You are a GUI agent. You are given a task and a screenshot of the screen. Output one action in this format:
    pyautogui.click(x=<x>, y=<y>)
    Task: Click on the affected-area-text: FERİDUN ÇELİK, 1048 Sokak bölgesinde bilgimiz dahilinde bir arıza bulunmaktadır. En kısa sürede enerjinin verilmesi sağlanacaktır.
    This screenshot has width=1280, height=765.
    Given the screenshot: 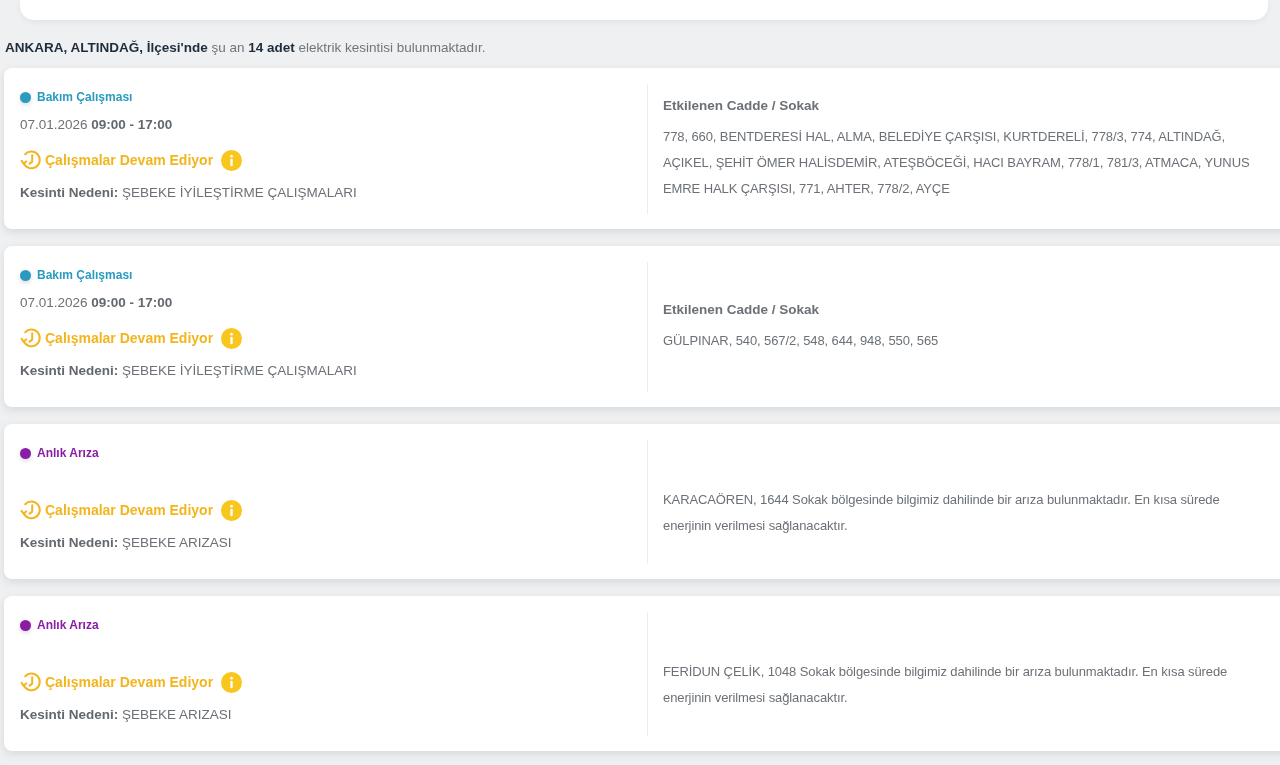 What is the action you would take?
    pyautogui.click(x=946, y=685)
    